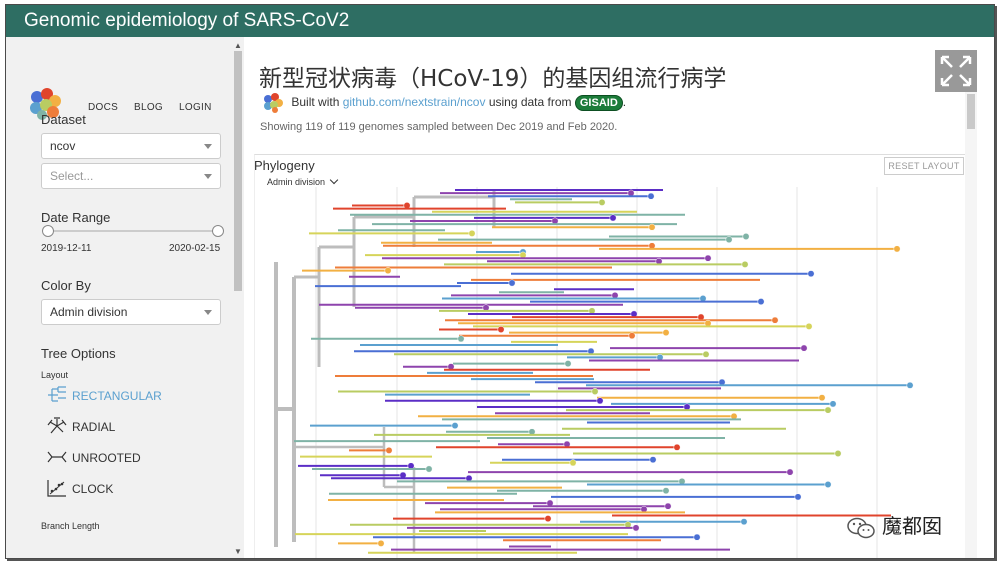  Describe the element at coordinates (971, 111) in the screenshot. I see `main-scroll-thumb` at that location.